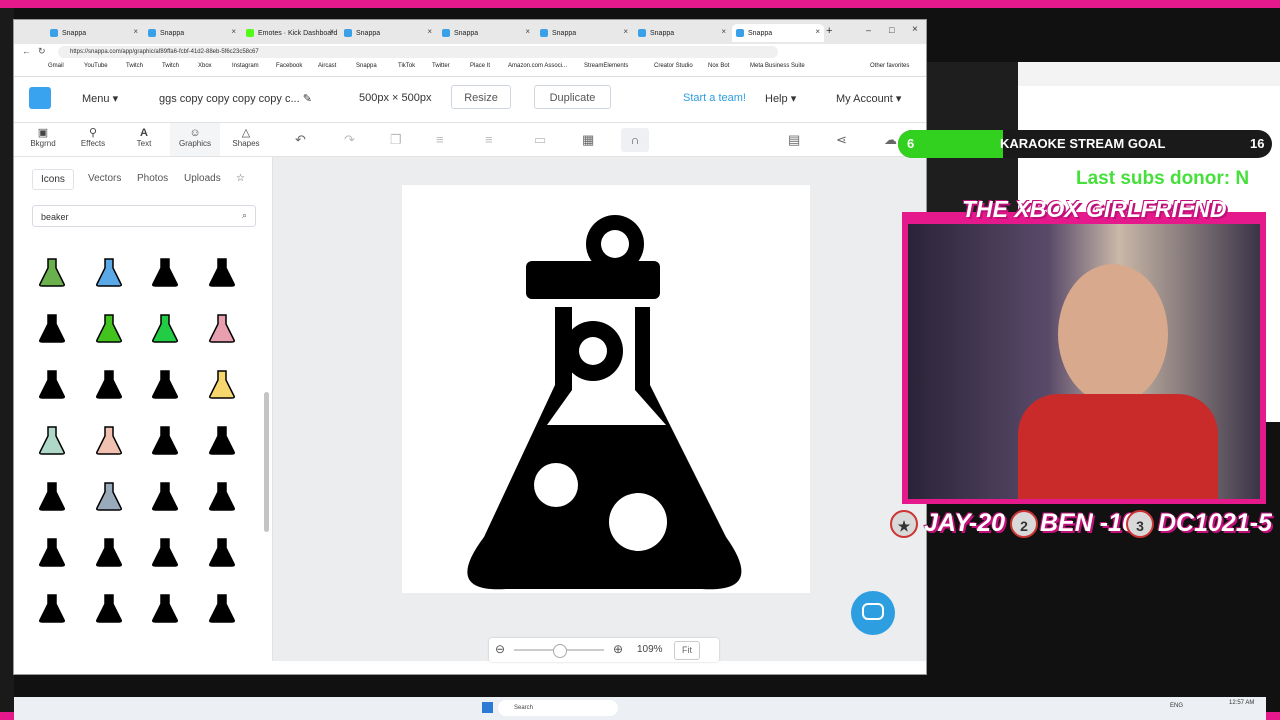 The width and height of the screenshot is (1280, 720). I want to click on bookmark-item: Instagram, so click(245, 66).